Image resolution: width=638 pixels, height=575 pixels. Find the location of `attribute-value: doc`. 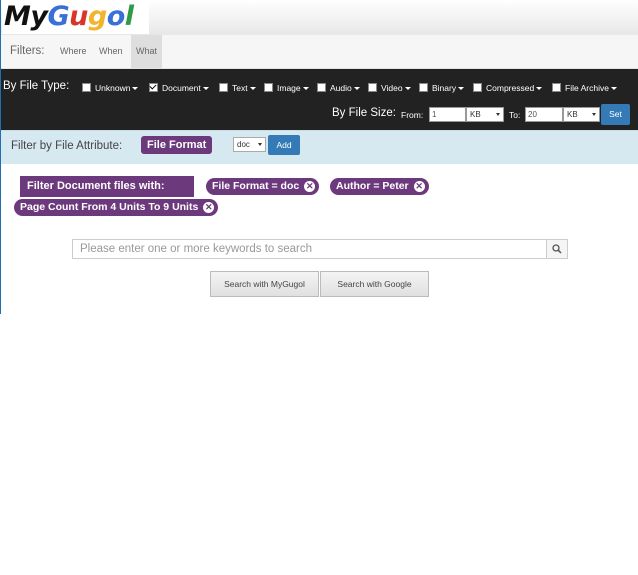

attribute-value: doc is located at coordinates (243, 144).